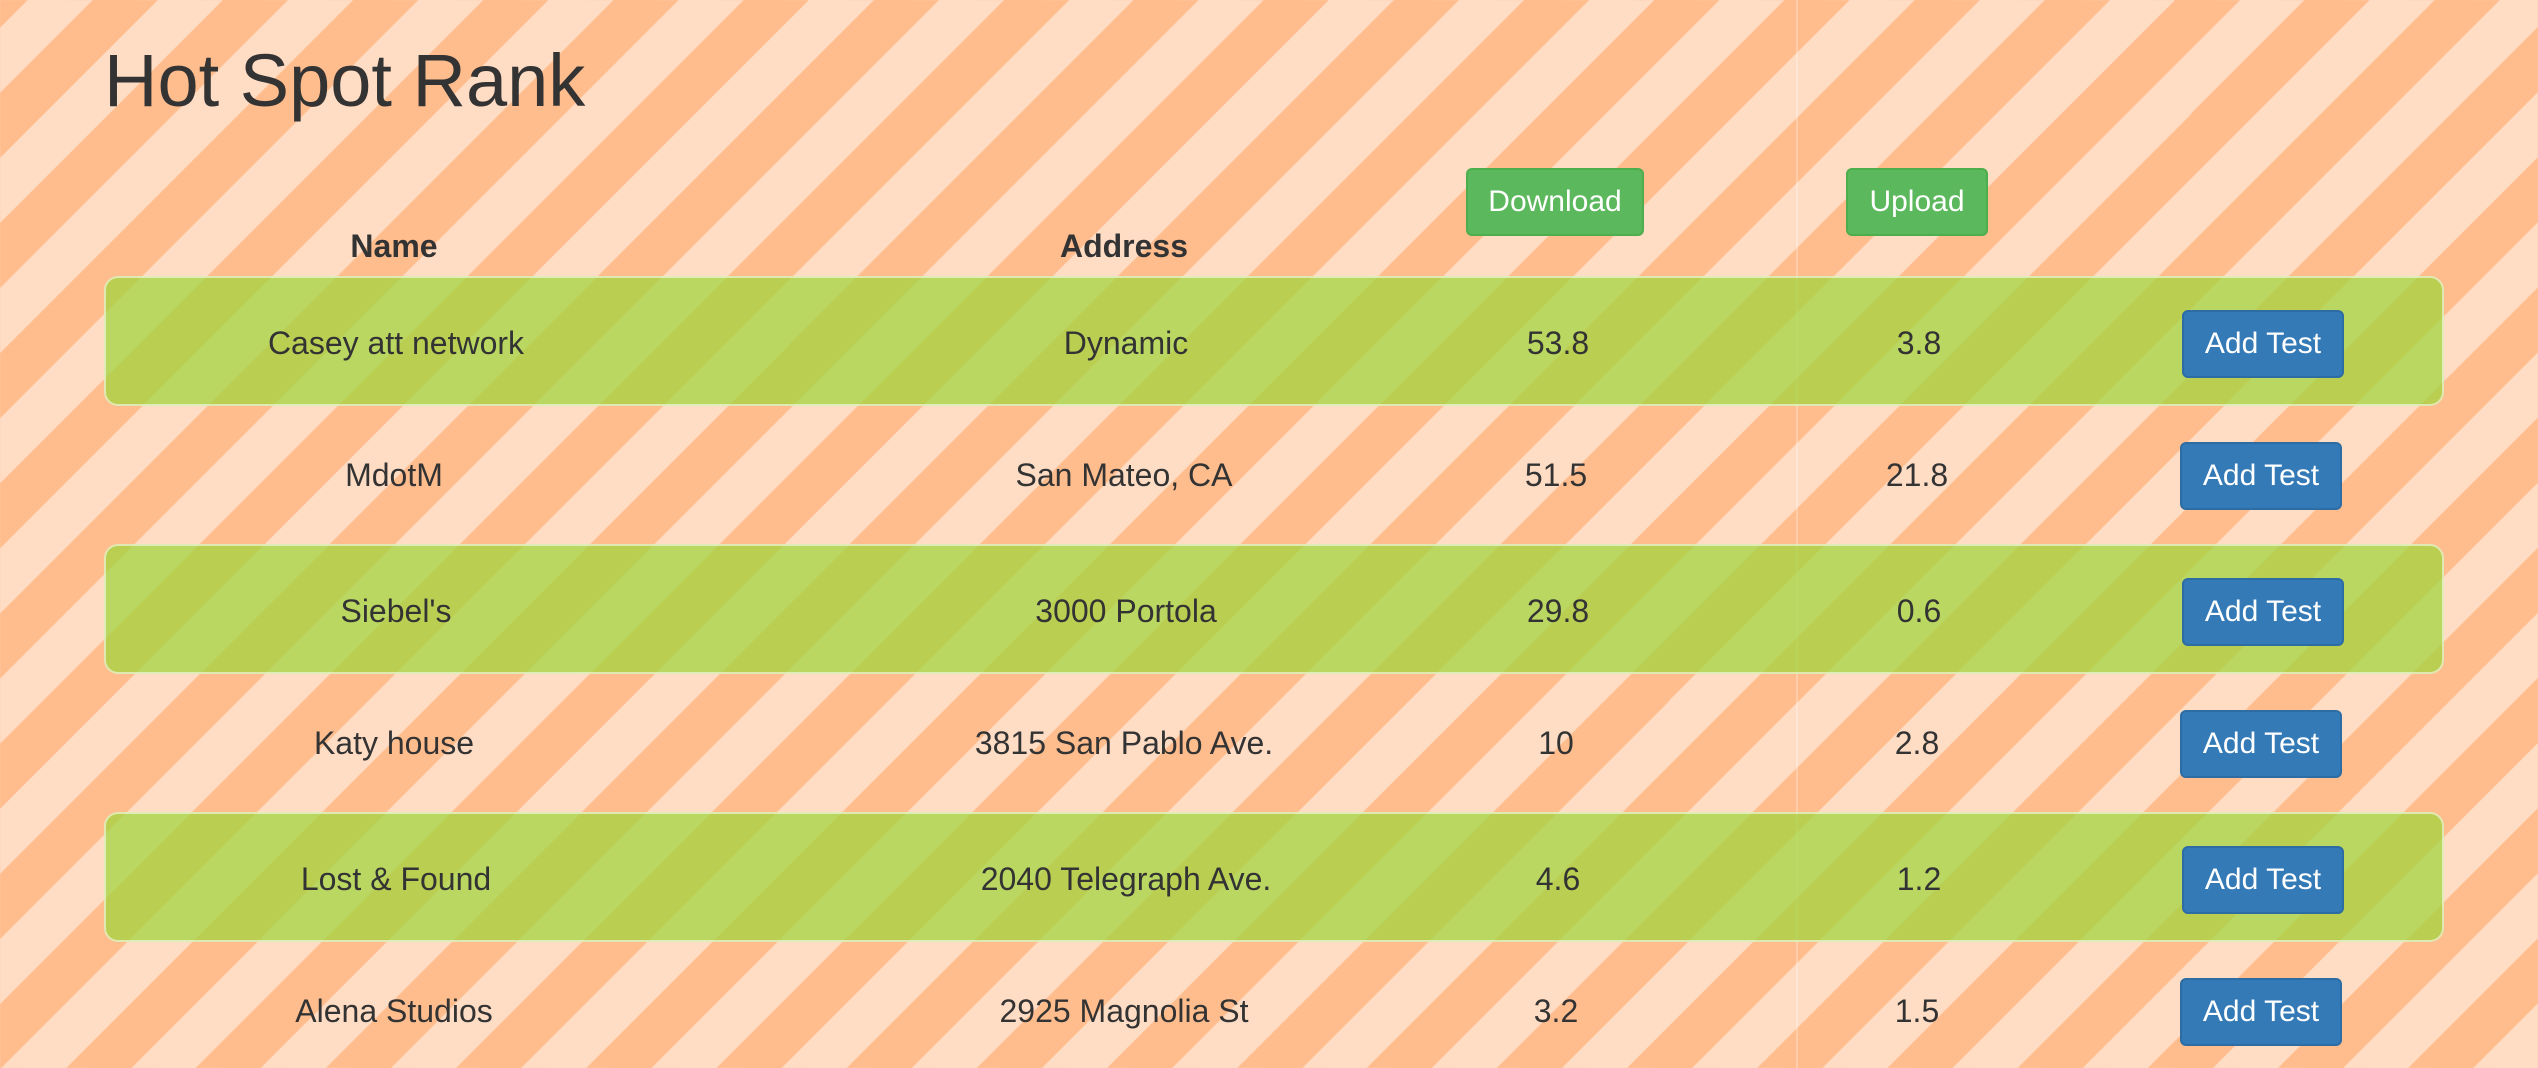  What do you see at coordinates (394, 246) in the screenshot?
I see `column-header-name: Name` at bounding box center [394, 246].